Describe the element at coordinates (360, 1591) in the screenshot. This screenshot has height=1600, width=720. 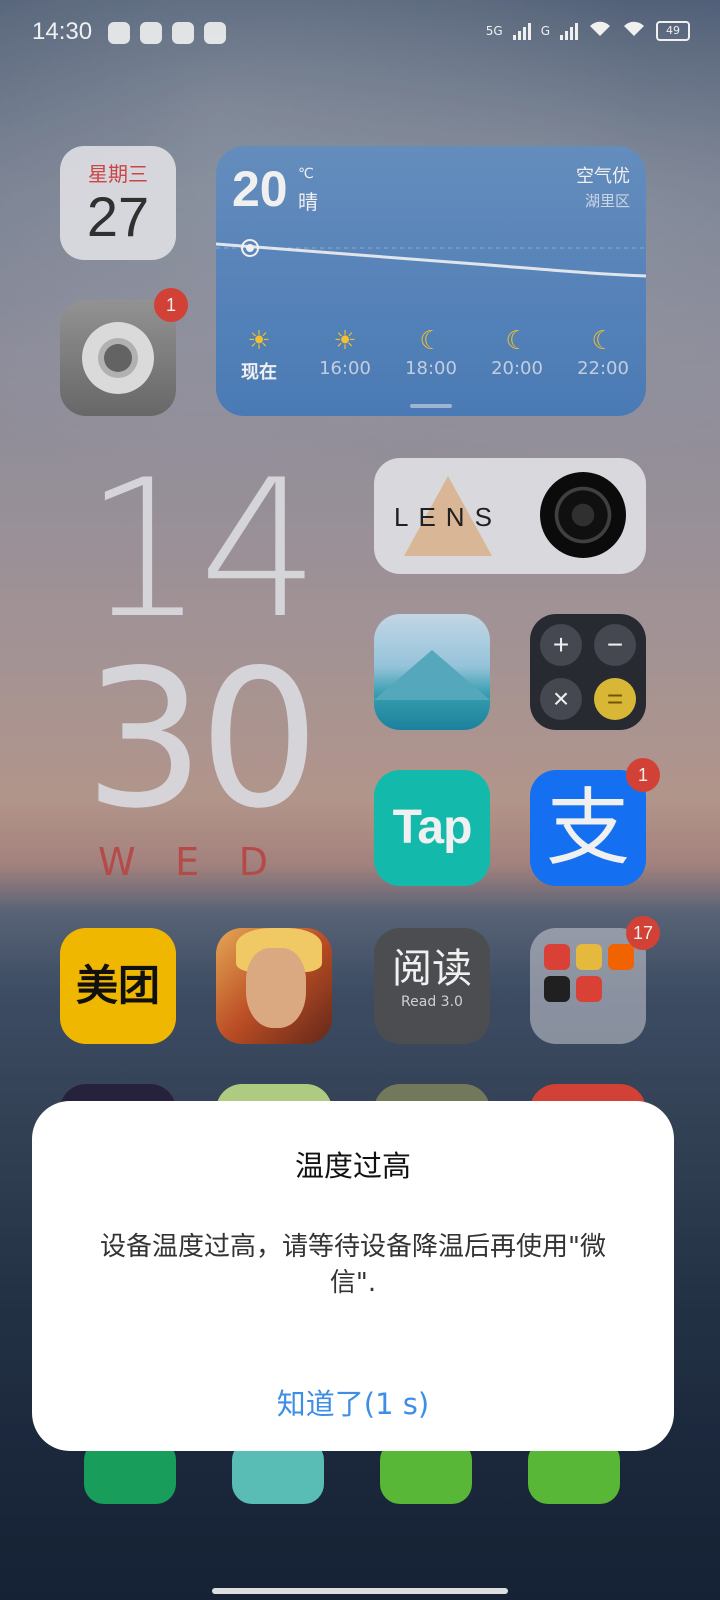
I see `gesture-bar` at that location.